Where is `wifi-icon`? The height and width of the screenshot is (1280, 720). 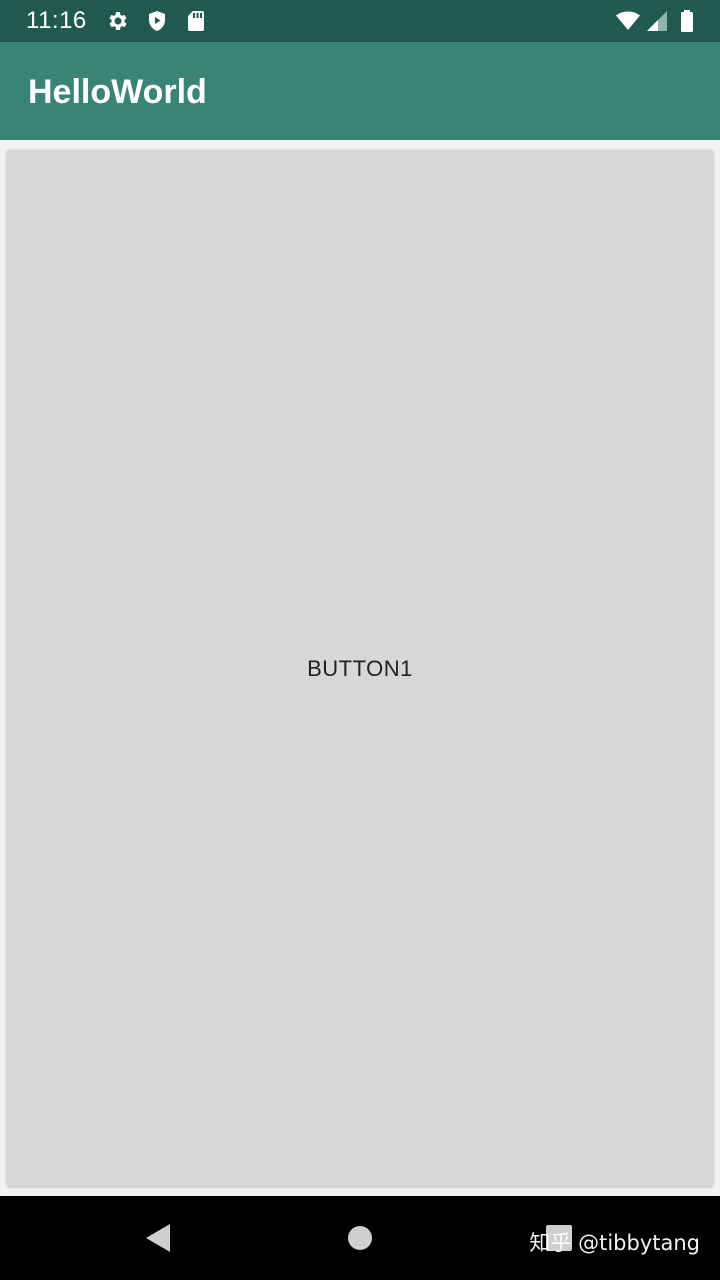 wifi-icon is located at coordinates (628, 21).